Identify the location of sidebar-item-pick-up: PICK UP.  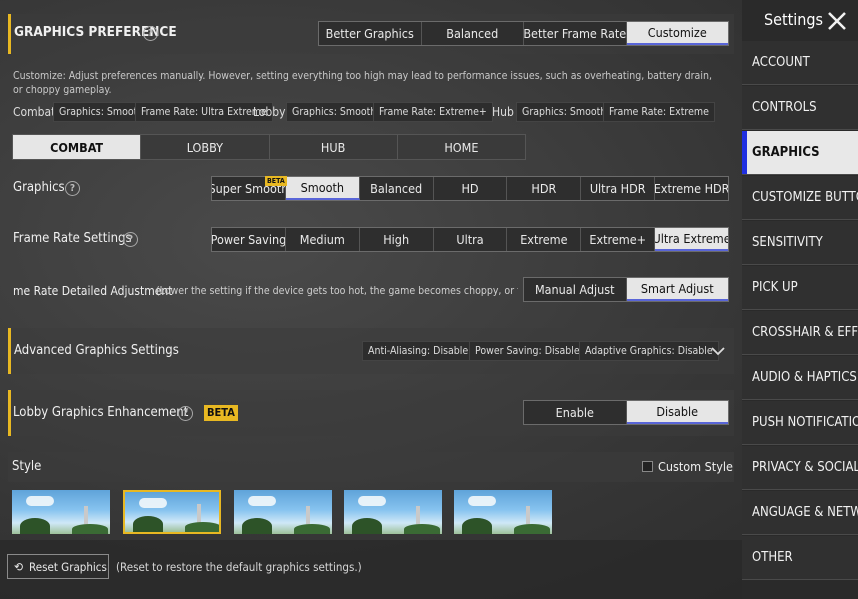
(800, 288).